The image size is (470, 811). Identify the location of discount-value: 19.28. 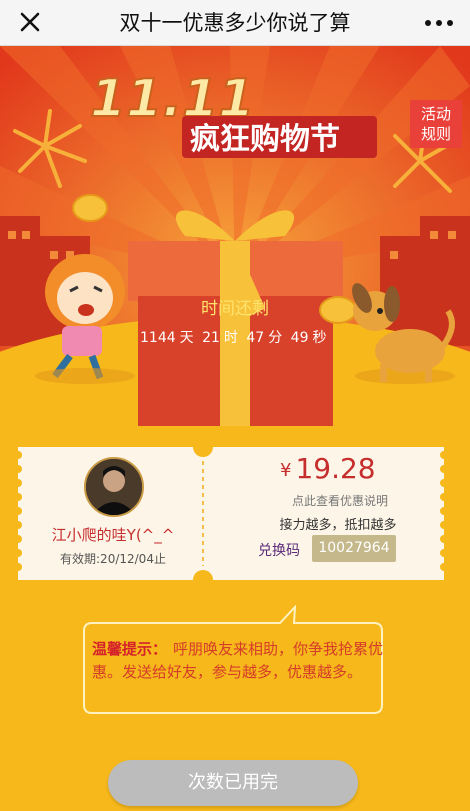
(335, 468).